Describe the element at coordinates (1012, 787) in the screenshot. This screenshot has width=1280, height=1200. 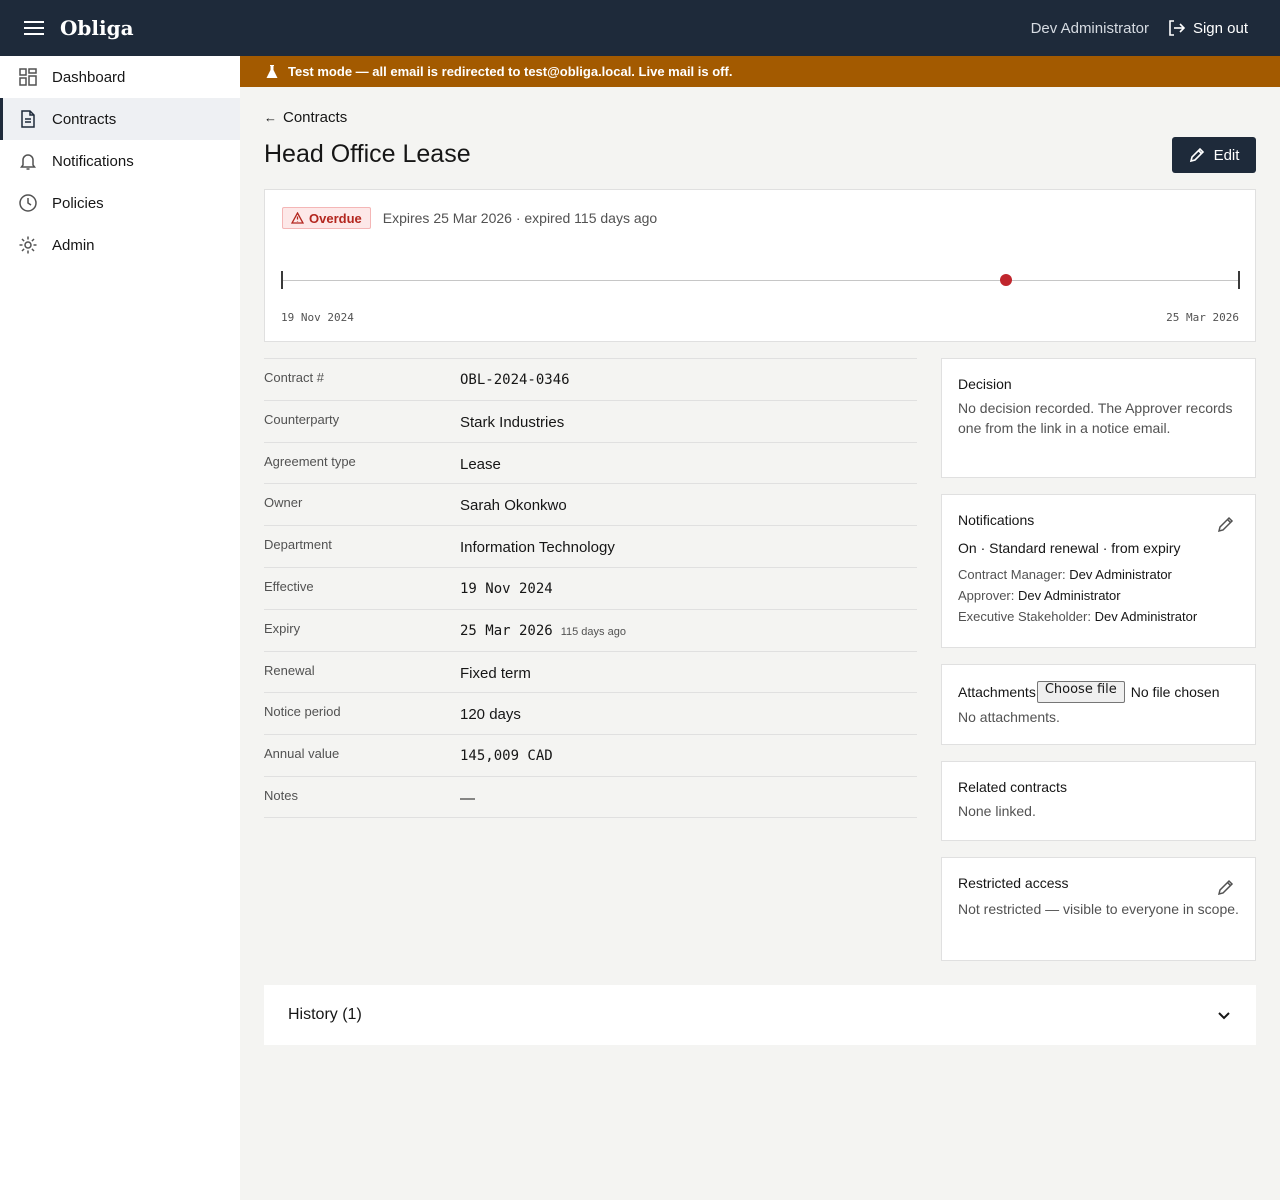
I see `card-title: Related contracts` at that location.